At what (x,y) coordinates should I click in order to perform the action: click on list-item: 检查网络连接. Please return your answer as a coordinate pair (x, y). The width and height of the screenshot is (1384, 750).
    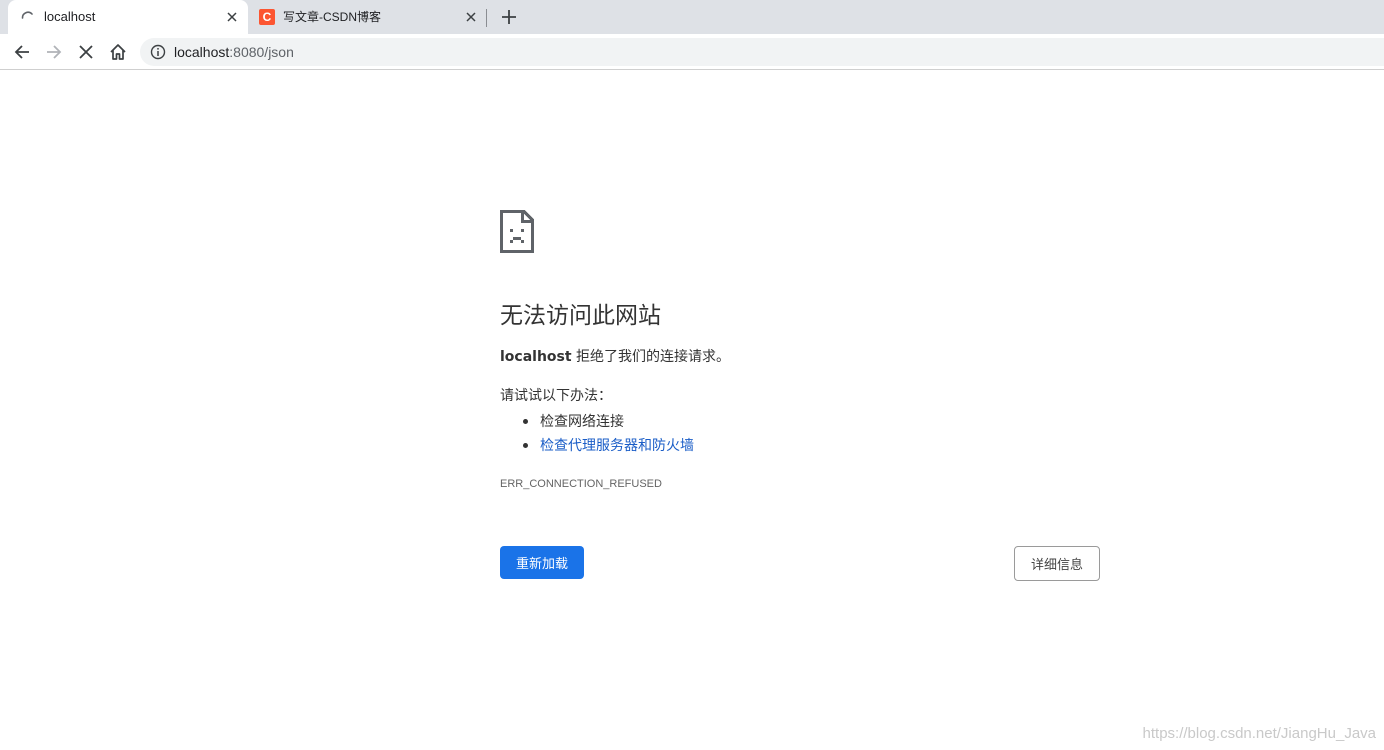
    Looking at the image, I should click on (597, 422).